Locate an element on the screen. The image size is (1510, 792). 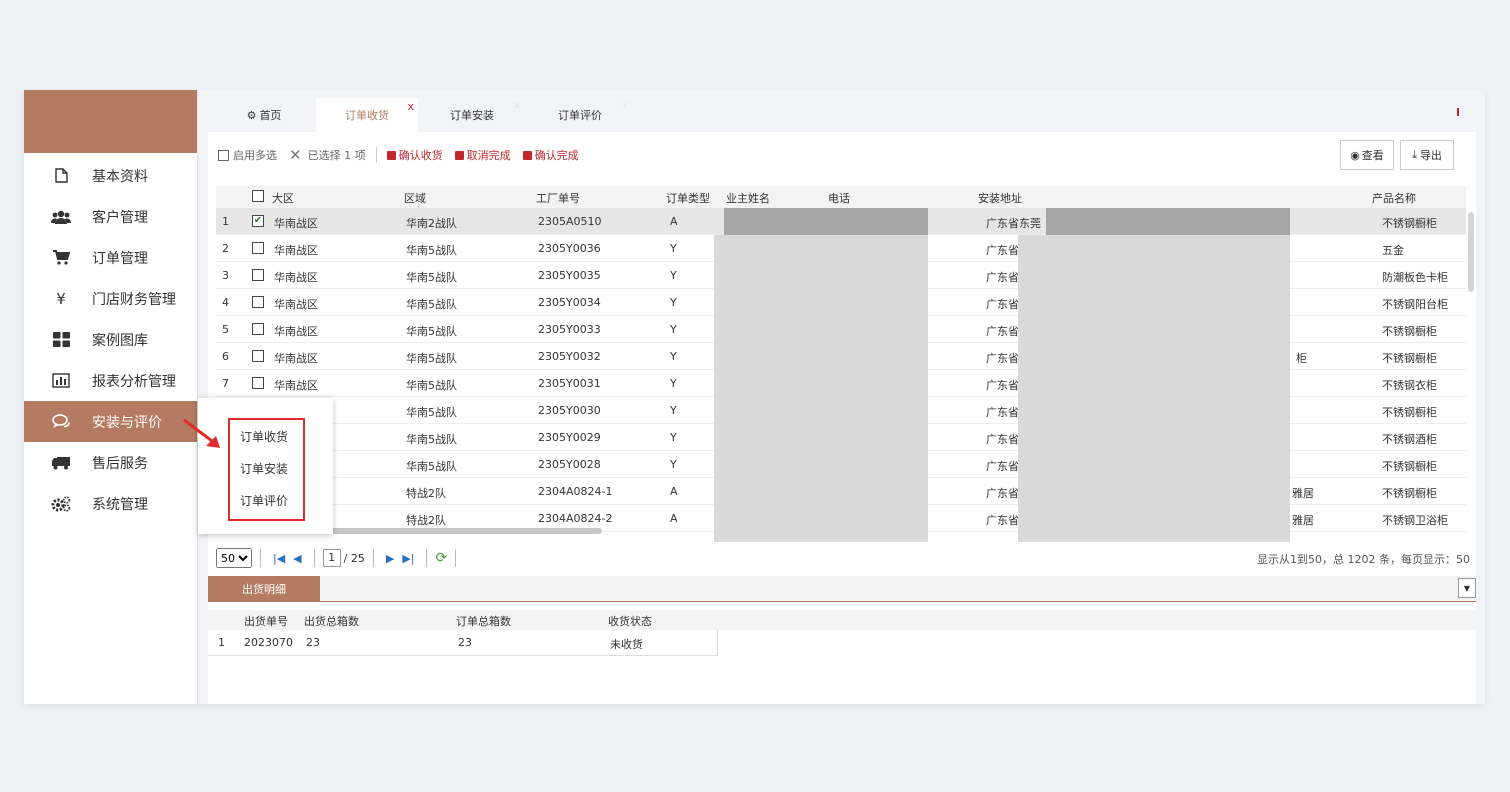
cell-status: 未收货 is located at coordinates (626, 644).